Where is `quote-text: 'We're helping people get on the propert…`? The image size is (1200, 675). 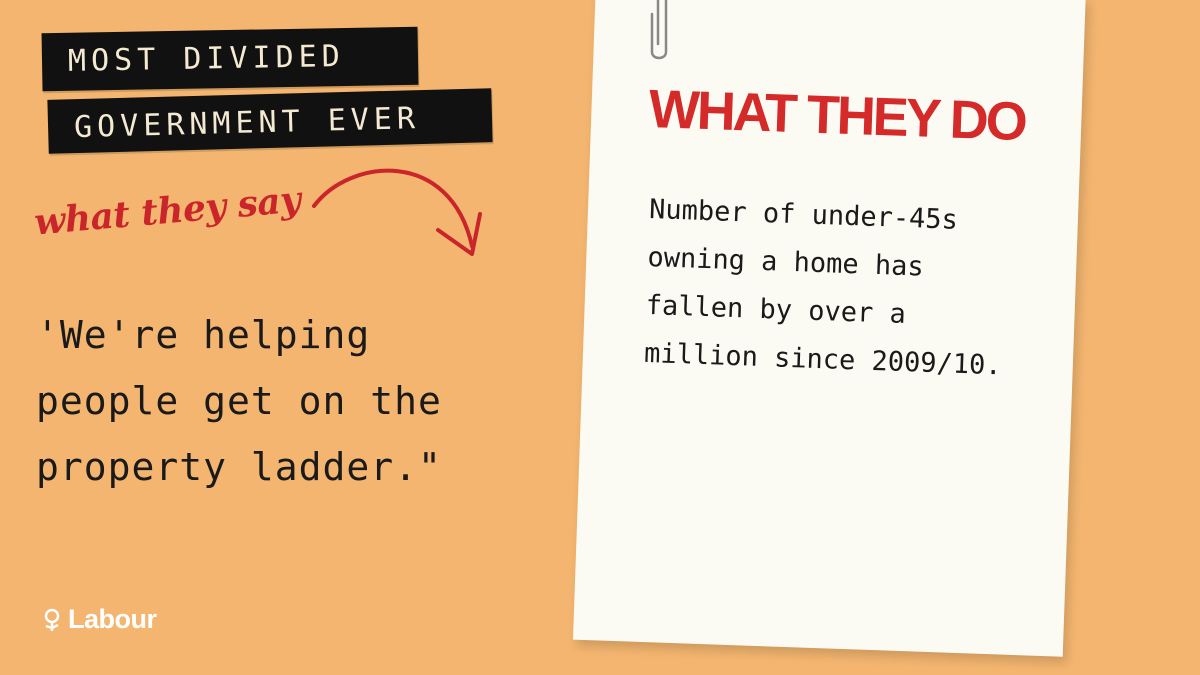
quote-text: 'We're helping people get on the propert… is located at coordinates (239, 401).